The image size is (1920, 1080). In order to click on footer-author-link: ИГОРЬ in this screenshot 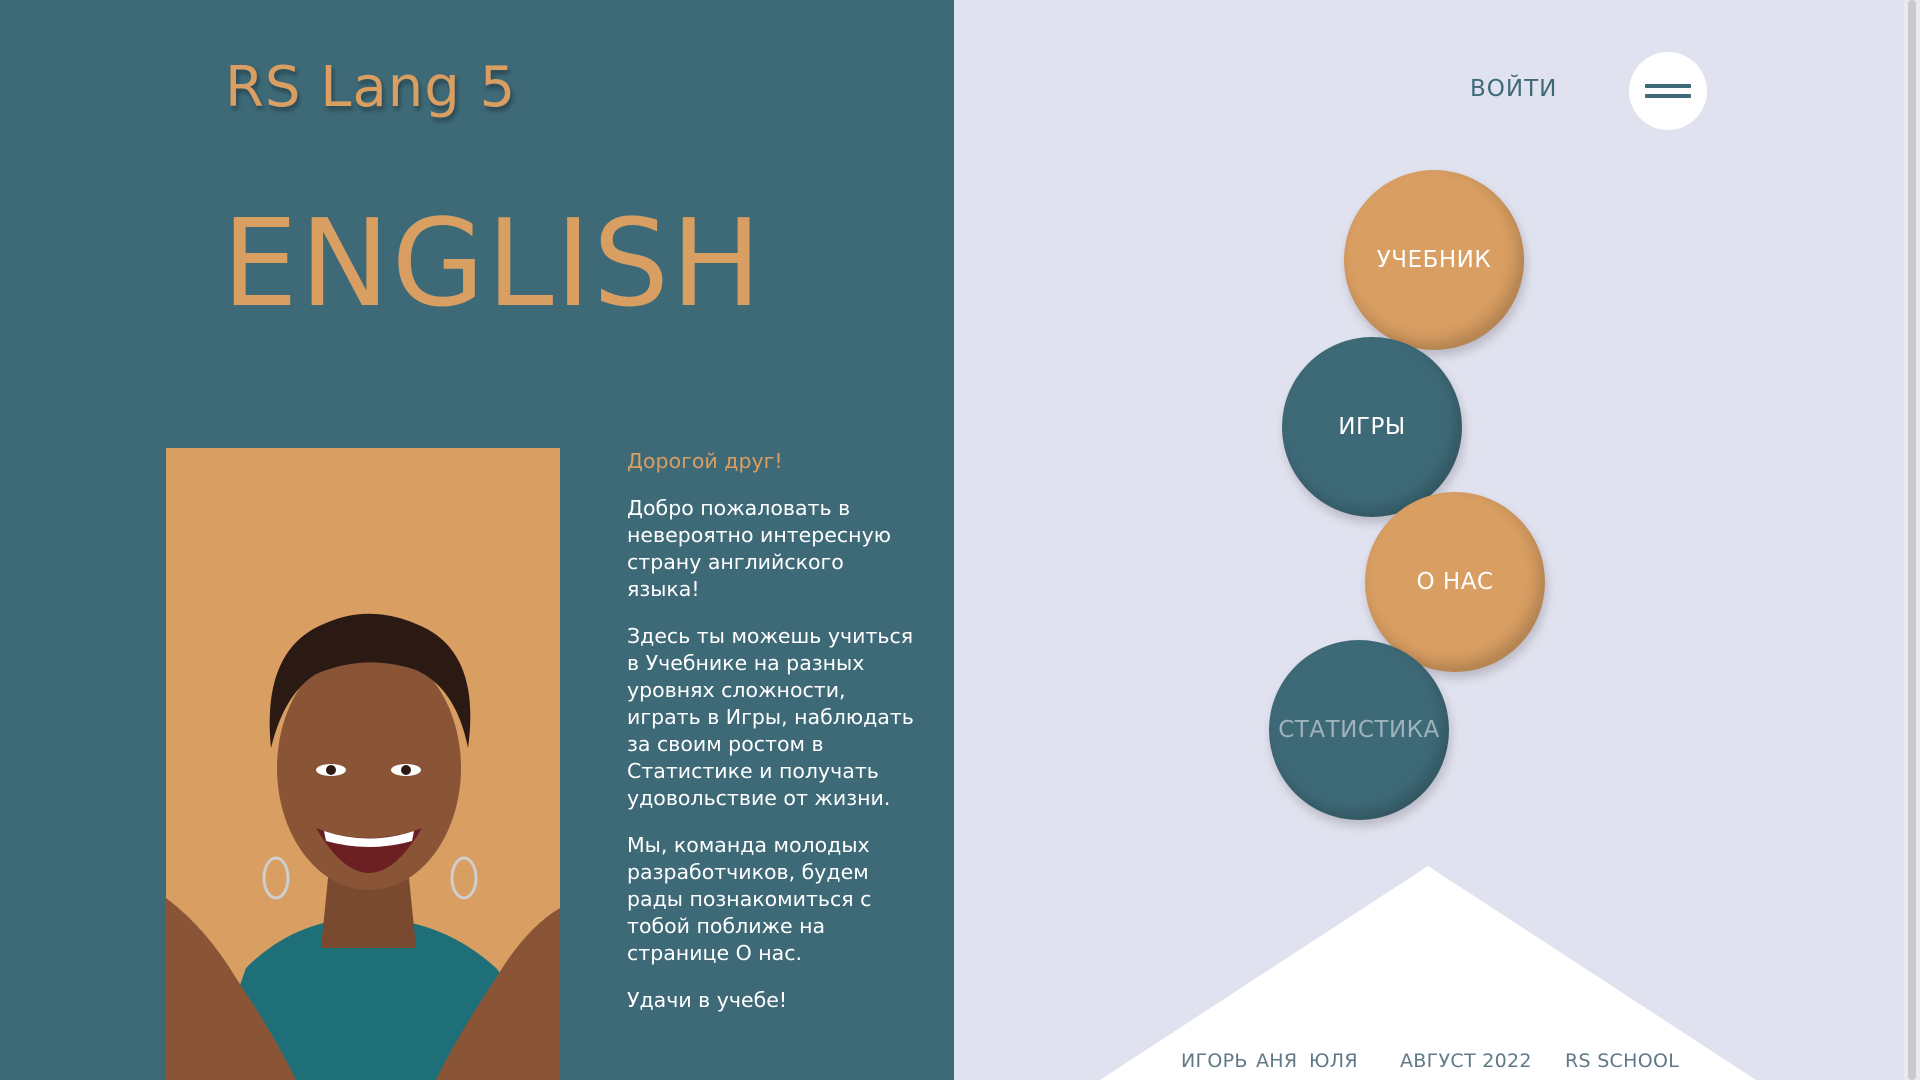, I will do `click(1214, 1061)`.